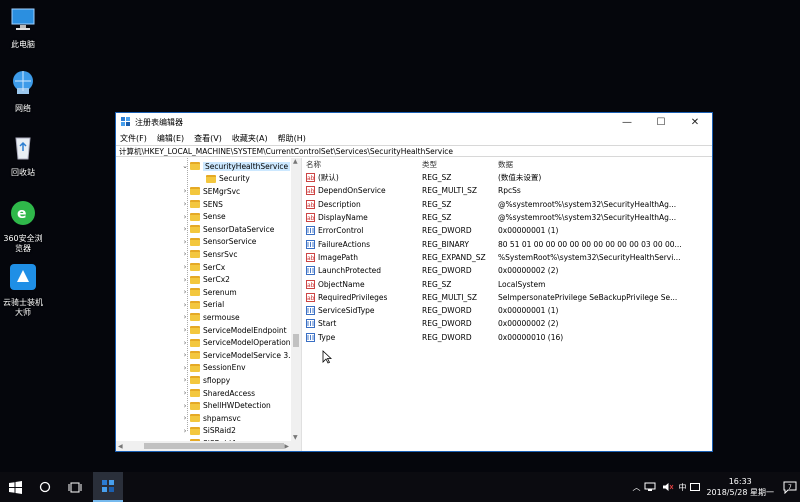 This screenshot has width=800, height=502. What do you see at coordinates (695, 487) in the screenshot?
I see `keyboard-icon` at bounding box center [695, 487].